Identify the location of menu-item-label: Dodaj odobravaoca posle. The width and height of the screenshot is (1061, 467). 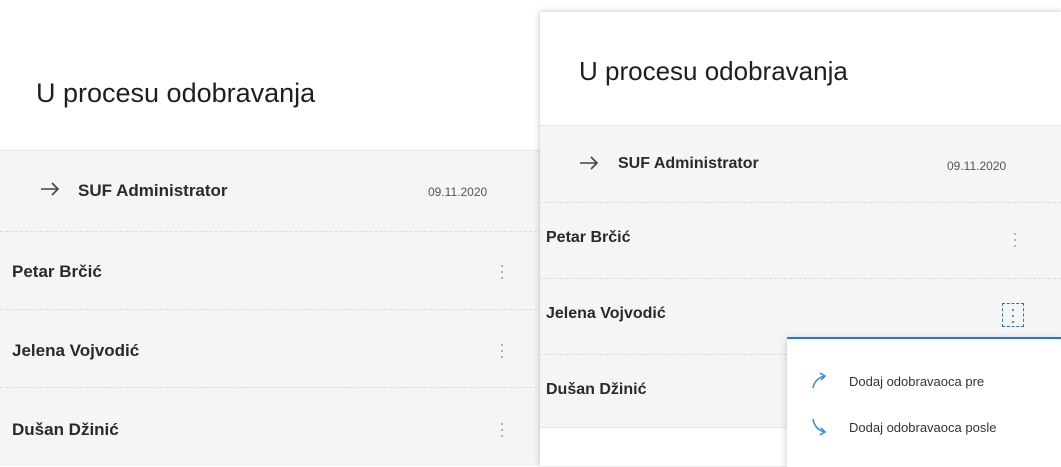
(923, 427).